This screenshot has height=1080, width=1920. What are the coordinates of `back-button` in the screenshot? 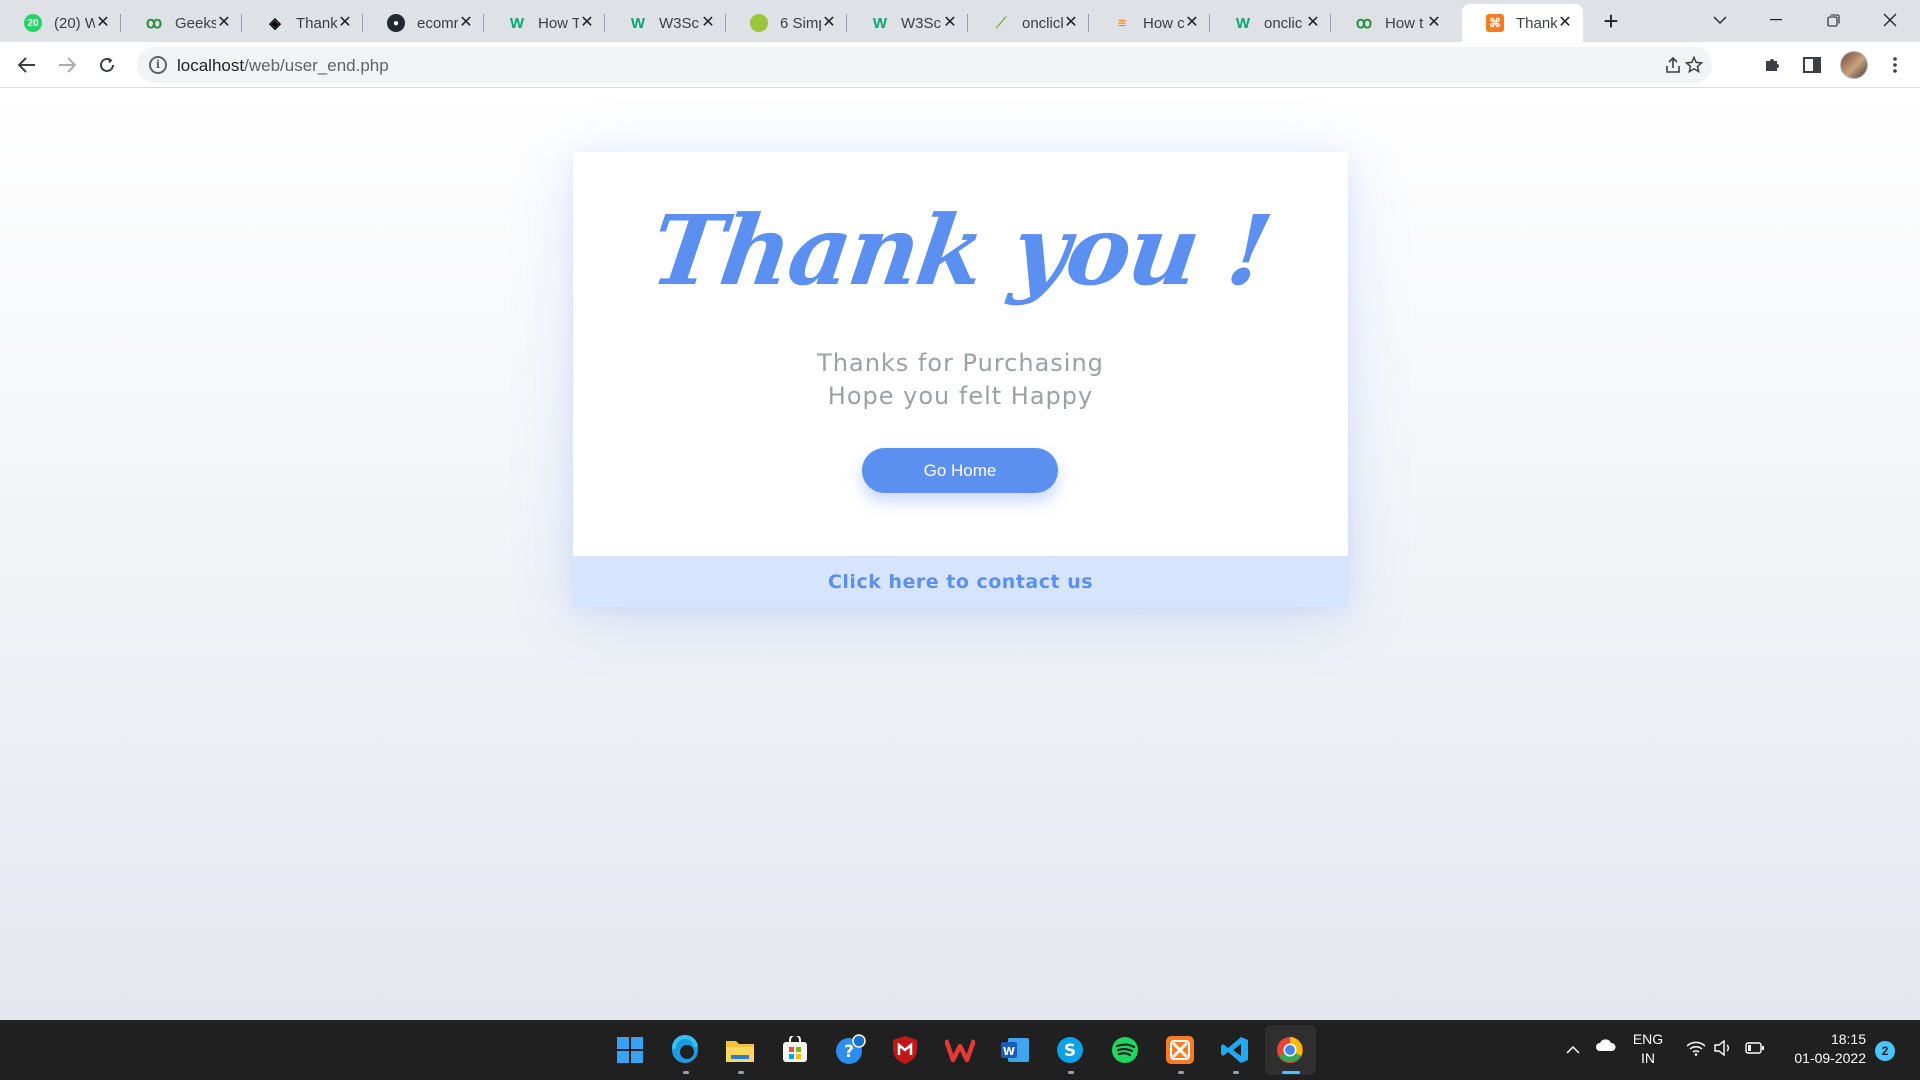 It's located at (27, 65).